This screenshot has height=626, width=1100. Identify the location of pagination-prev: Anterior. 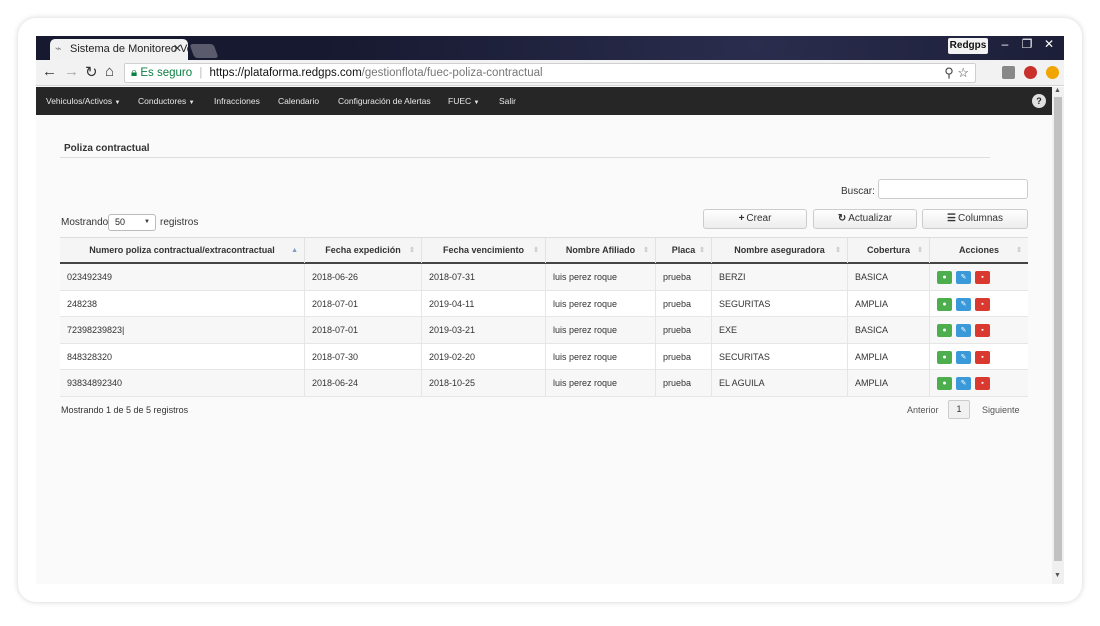
(923, 410).